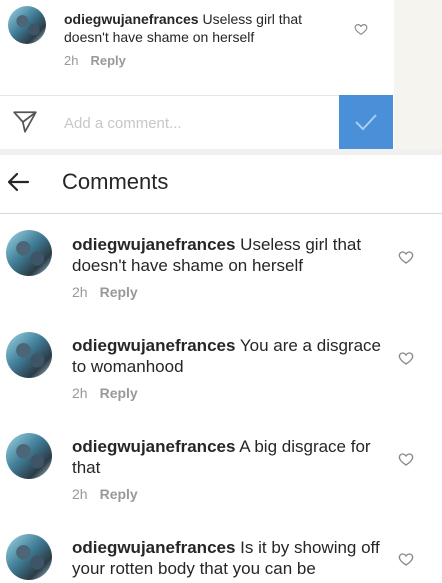  I want to click on side-strip, so click(418, 76).